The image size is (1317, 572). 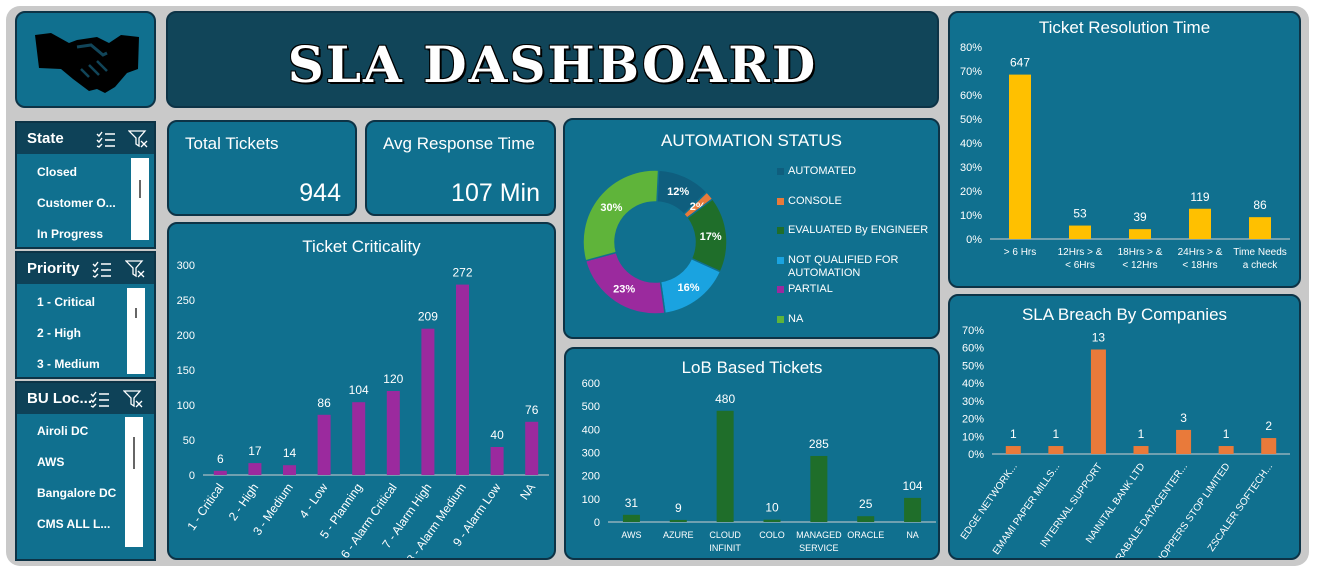 I want to click on data-label: 285, so click(x=819, y=444).